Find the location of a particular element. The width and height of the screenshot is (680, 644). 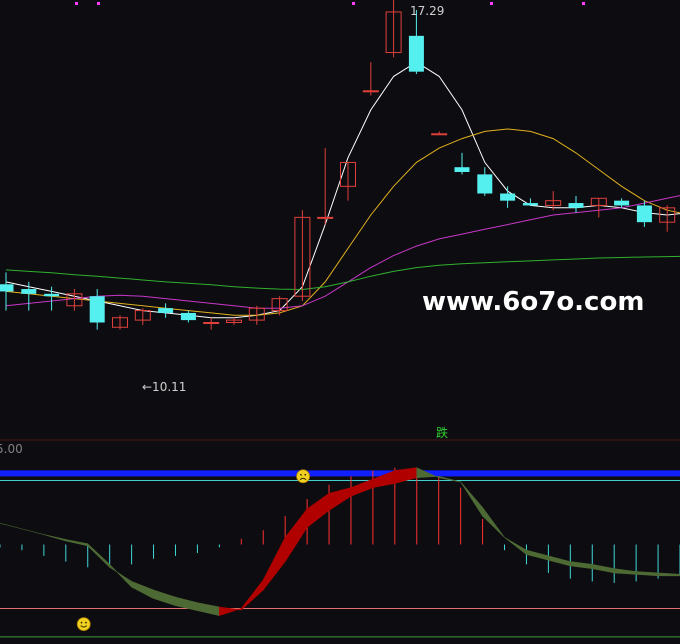

signal-label: 跌 is located at coordinates (442, 432).